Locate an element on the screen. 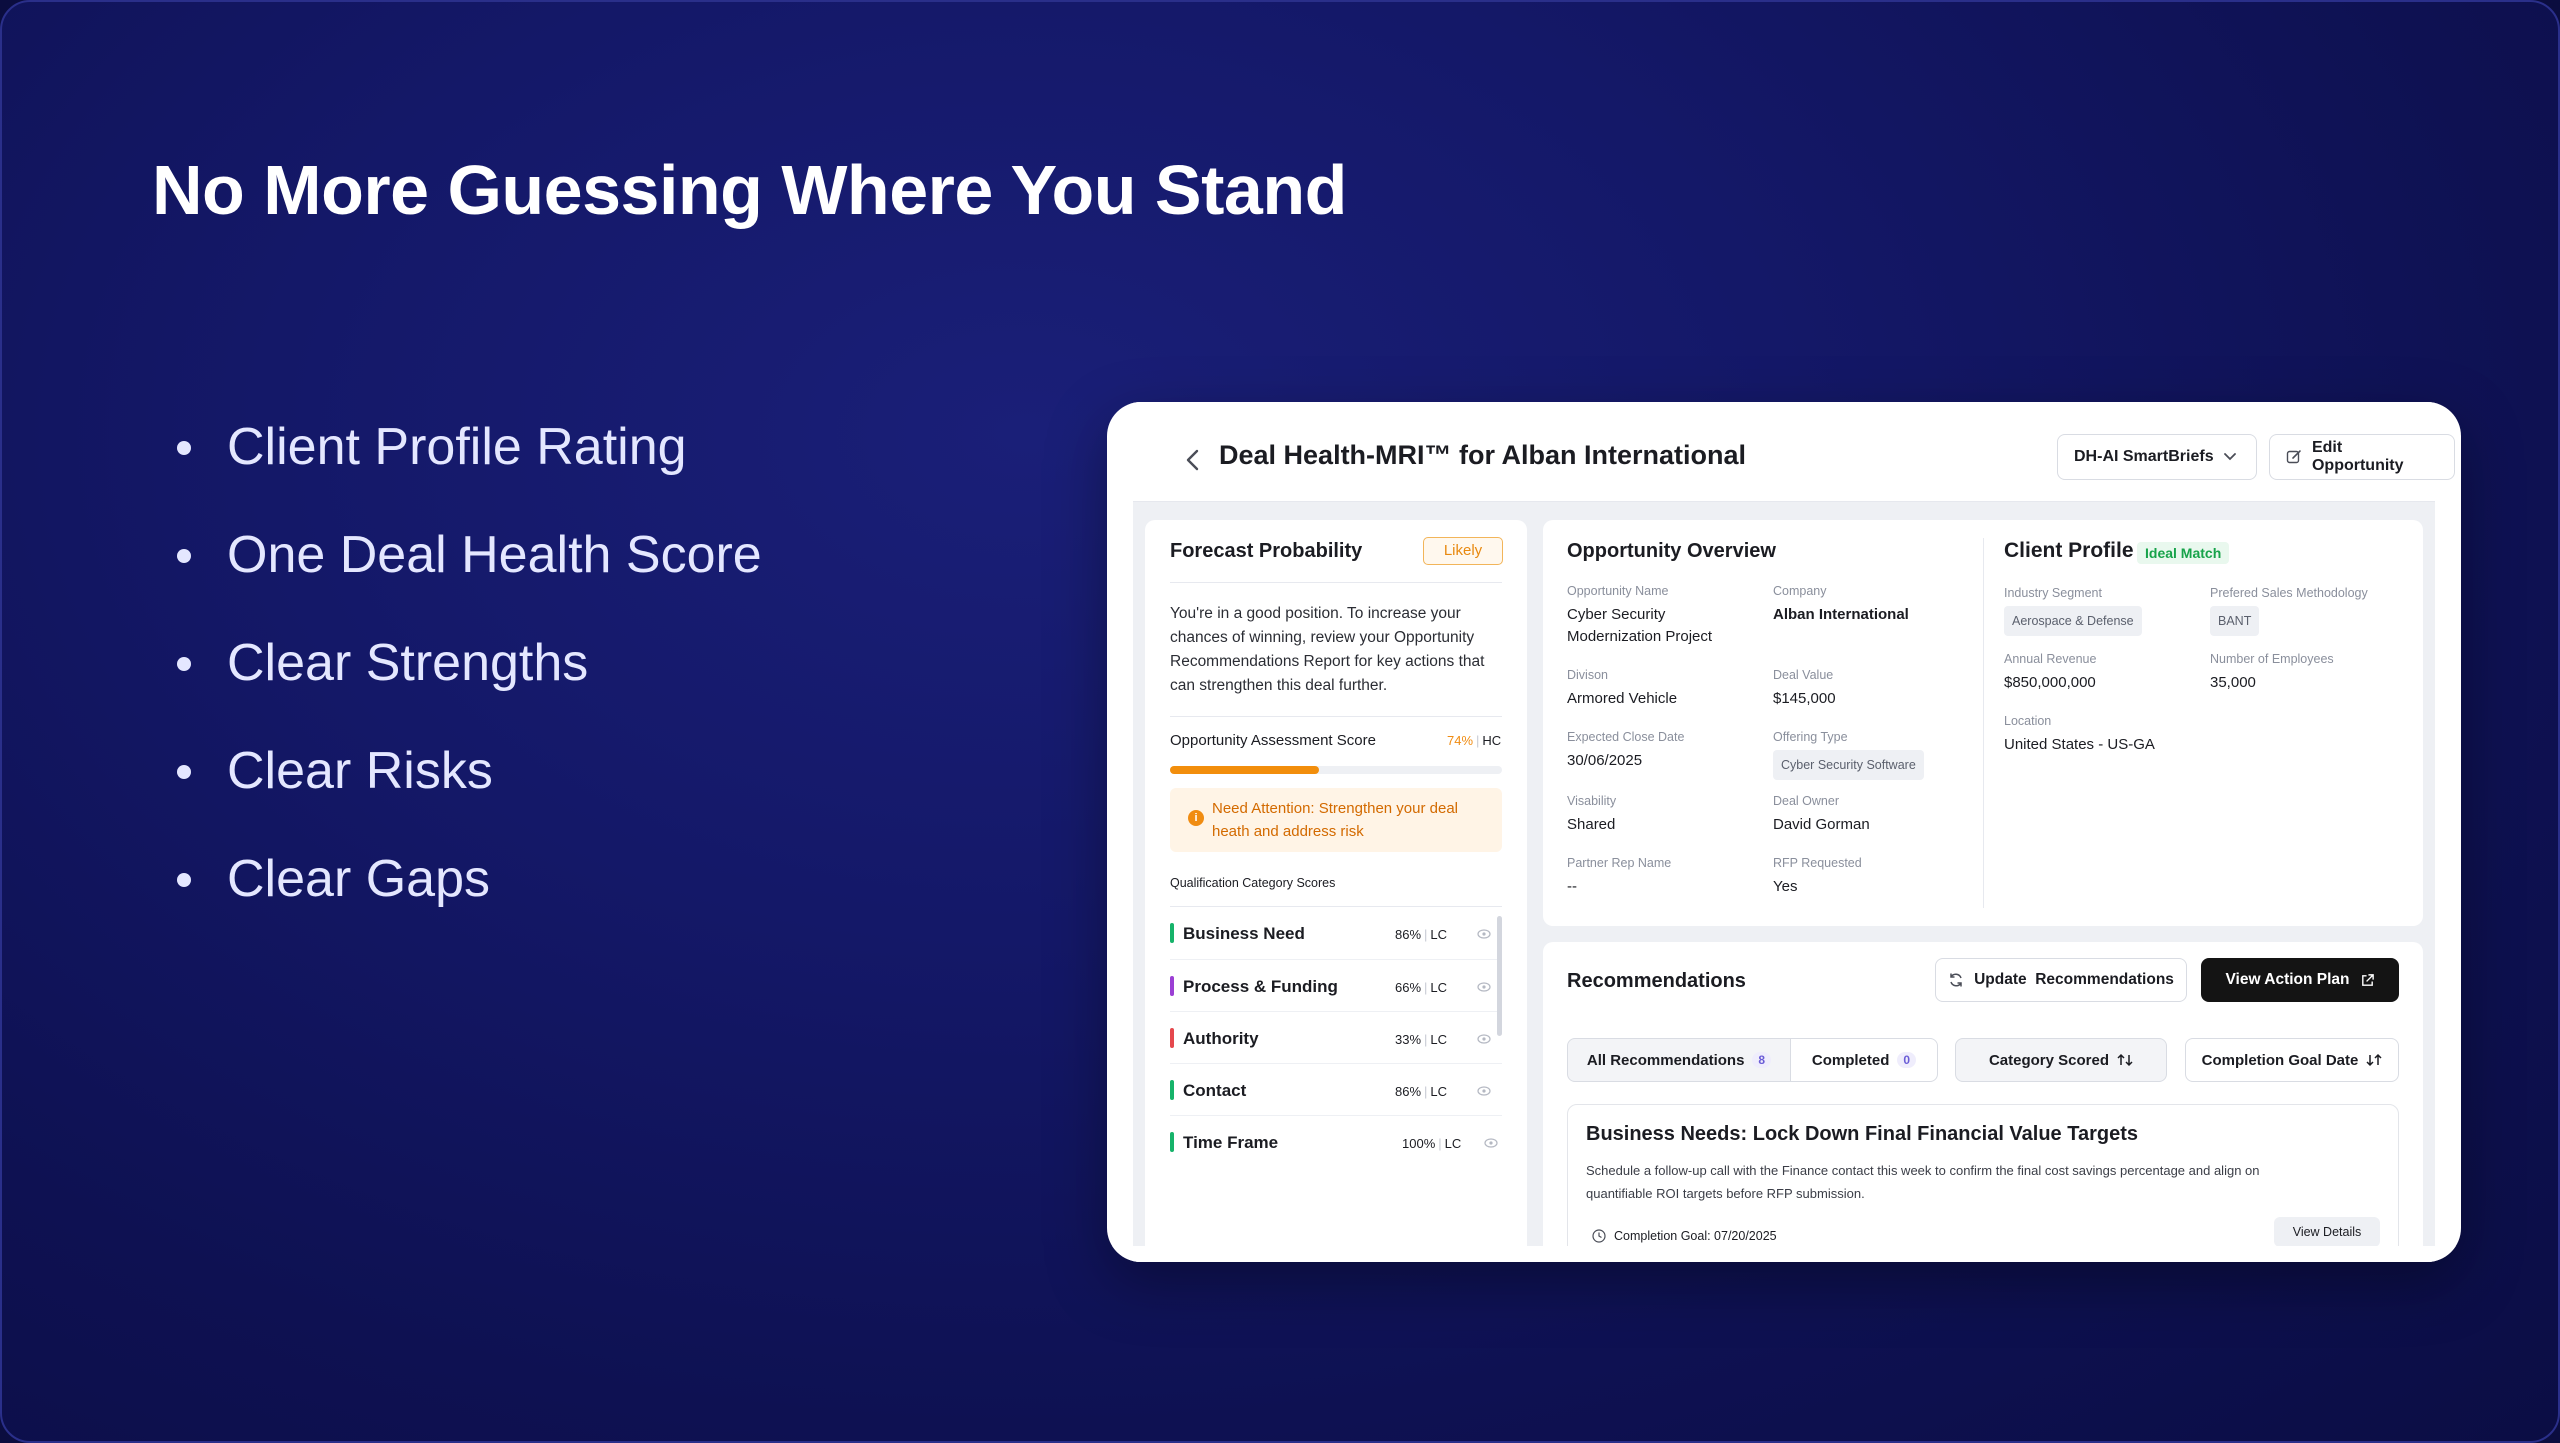  field-sales-methodology: Prefered Sales Methodology BANT is located at coordinates (2289, 611).